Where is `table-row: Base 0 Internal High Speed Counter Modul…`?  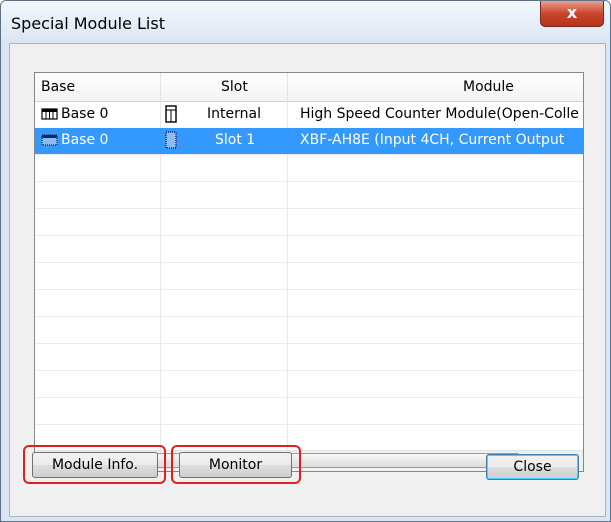
table-row: Base 0 Internal High Speed Counter Modul… is located at coordinates (309, 115).